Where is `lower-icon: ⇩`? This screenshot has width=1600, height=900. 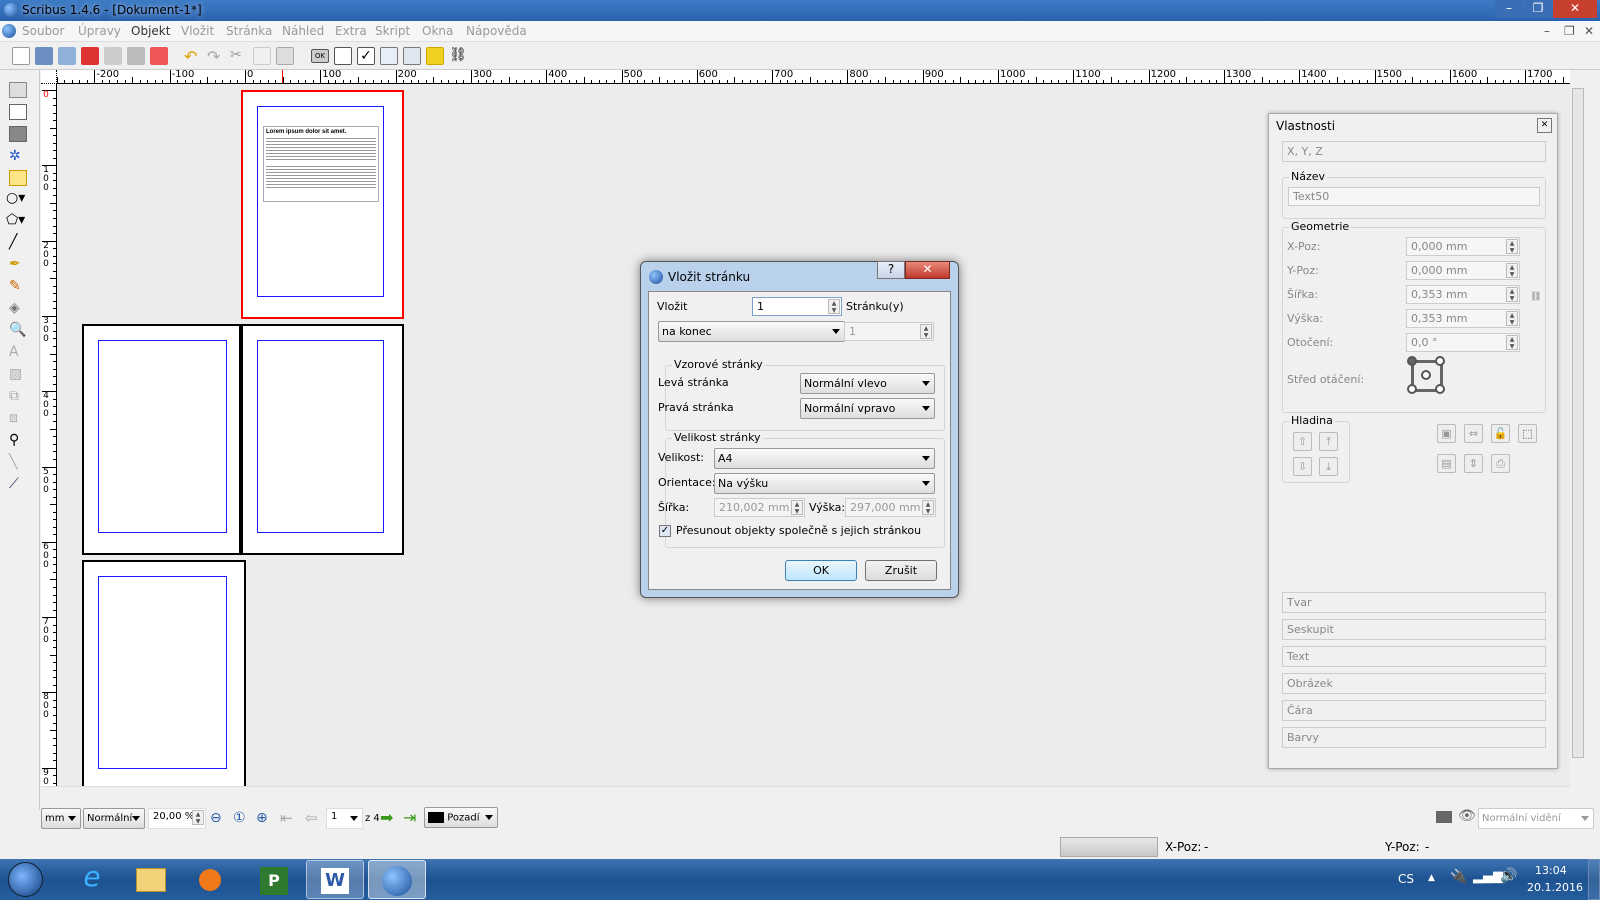 lower-icon: ⇩ is located at coordinates (1302, 466).